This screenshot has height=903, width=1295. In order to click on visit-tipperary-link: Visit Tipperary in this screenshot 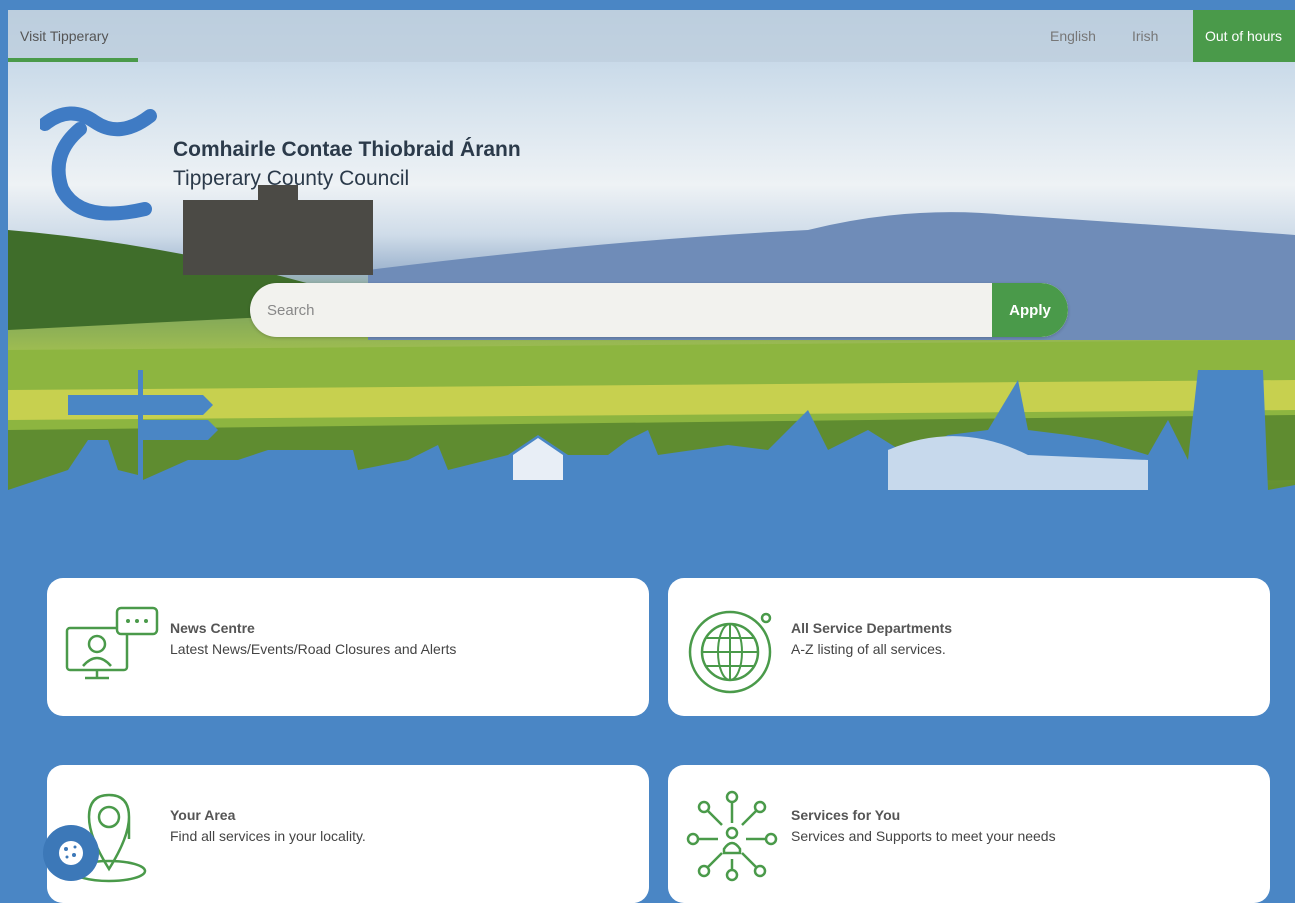, I will do `click(73, 36)`.